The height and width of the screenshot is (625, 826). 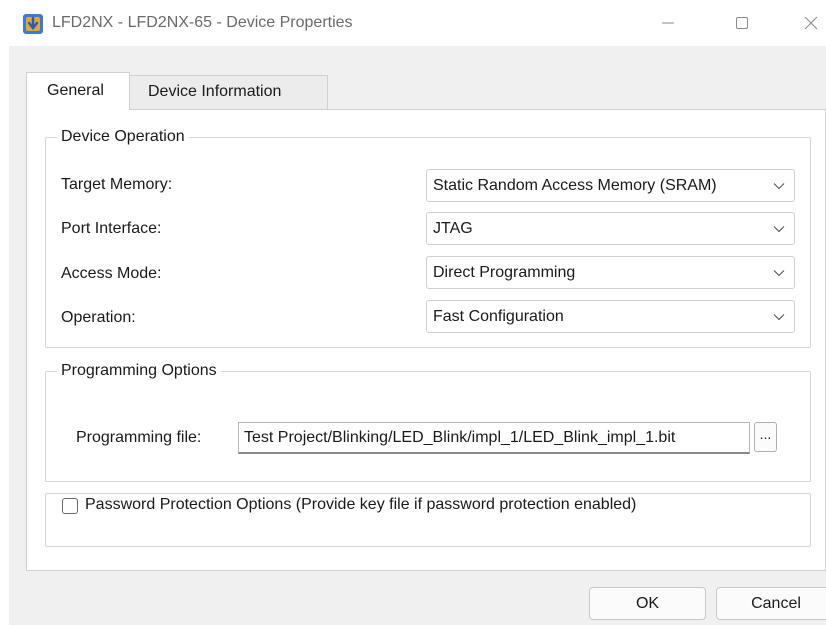 What do you see at coordinates (202, 22) in the screenshot?
I see `window-title: LFD2NX - LFD2NX-65 - Device Properties` at bounding box center [202, 22].